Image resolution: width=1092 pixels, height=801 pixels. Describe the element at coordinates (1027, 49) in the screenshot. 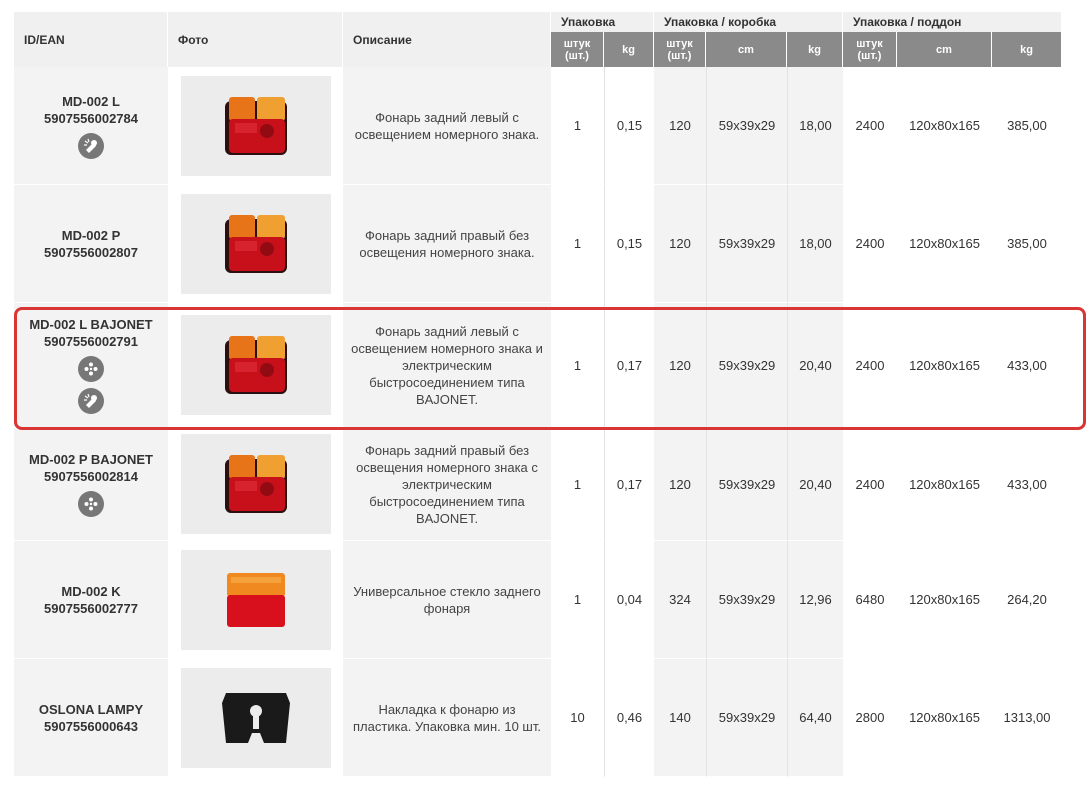

I see `header-pallet-kg: kg` at that location.